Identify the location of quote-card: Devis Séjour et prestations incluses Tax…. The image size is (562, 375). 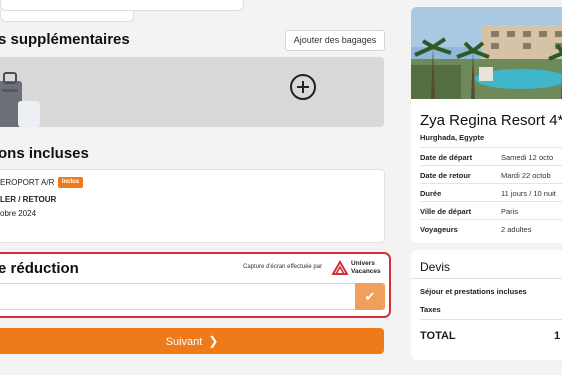
(486, 305).